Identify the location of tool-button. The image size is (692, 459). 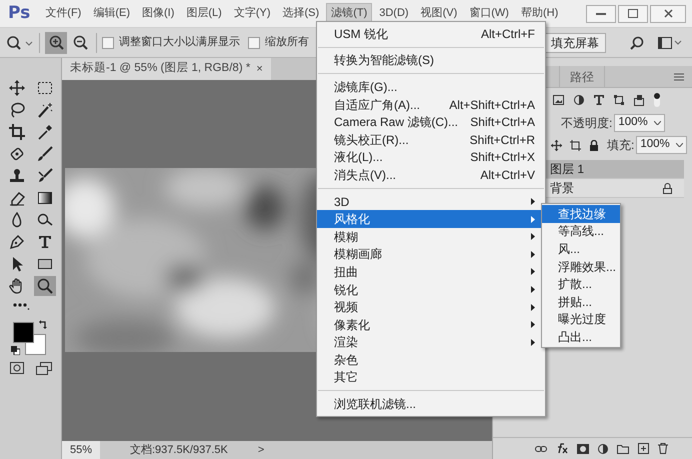
(45, 286).